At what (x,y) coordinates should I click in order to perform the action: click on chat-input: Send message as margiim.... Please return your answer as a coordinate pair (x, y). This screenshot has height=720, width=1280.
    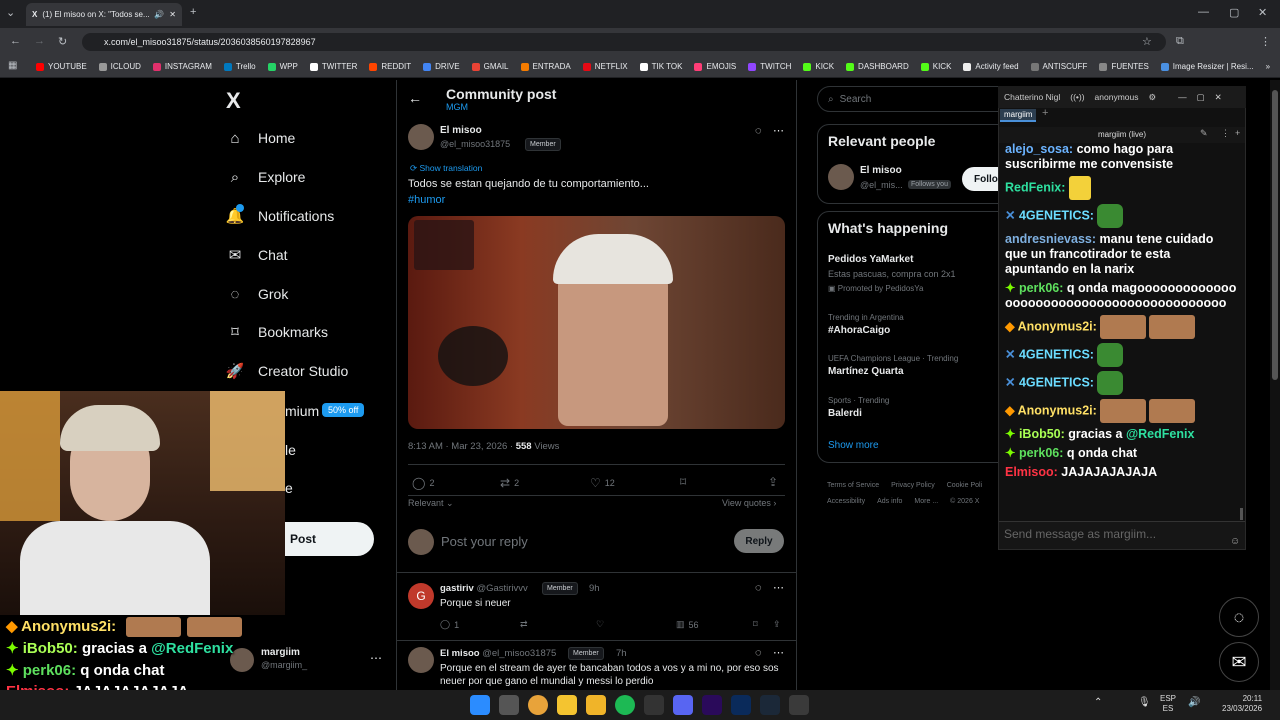
    Looking at the image, I should click on (1122, 535).